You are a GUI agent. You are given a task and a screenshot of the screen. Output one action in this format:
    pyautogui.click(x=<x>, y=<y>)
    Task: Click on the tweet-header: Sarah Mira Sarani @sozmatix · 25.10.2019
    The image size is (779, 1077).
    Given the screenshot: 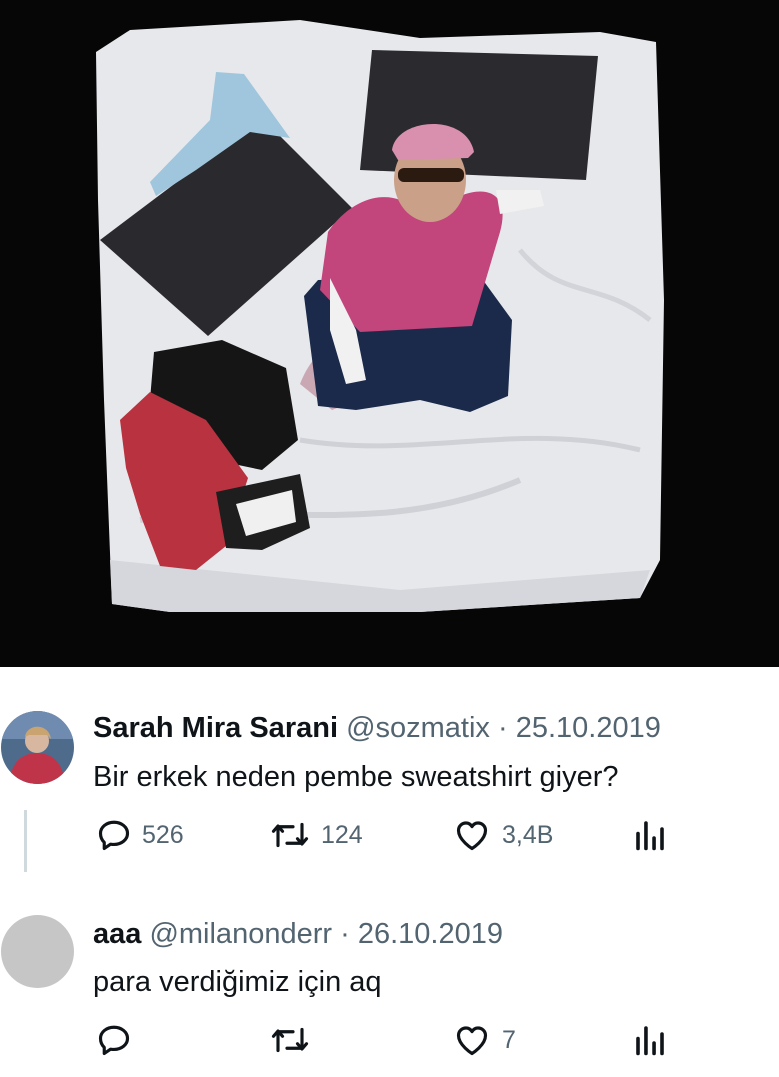 What is the action you would take?
    pyautogui.click(x=377, y=728)
    